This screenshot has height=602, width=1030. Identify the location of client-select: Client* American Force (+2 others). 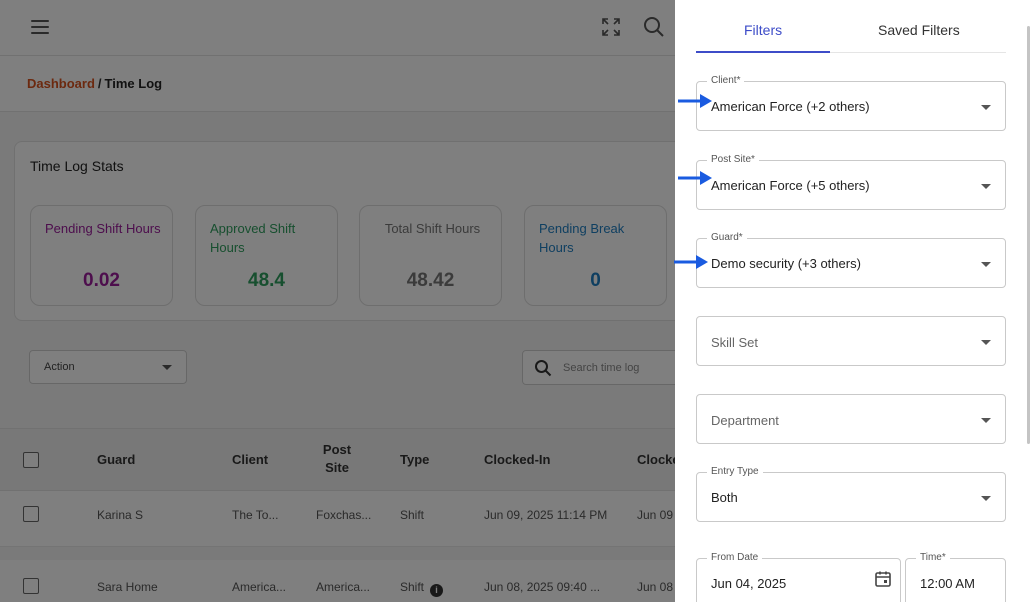
(851, 103).